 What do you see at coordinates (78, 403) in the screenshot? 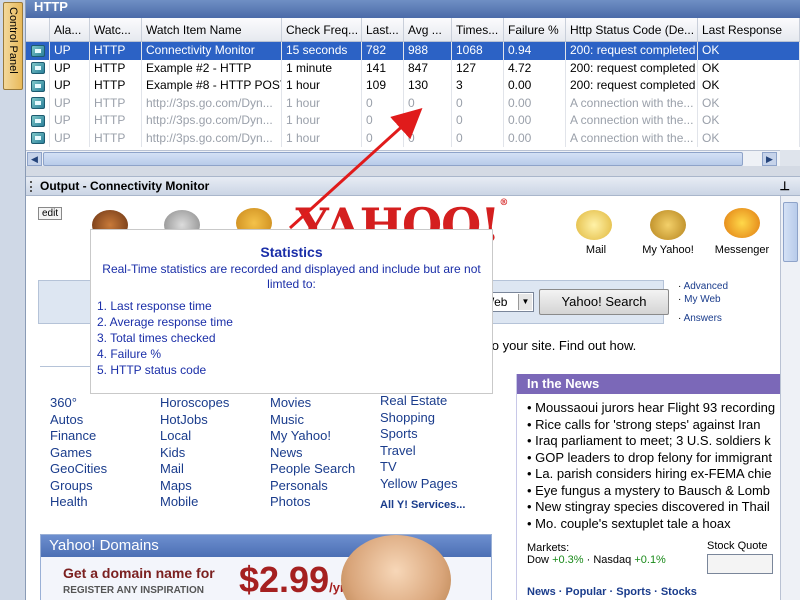
I see `directory-link: 360°` at bounding box center [78, 403].